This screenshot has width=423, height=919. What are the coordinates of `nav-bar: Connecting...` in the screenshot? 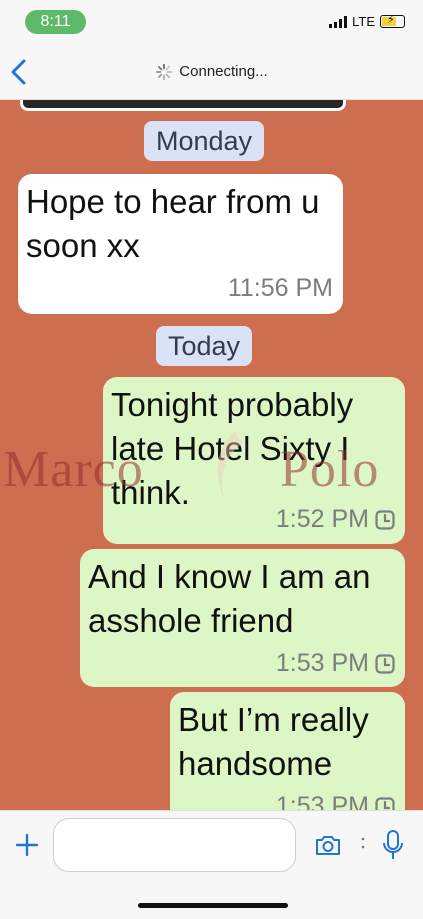 It's located at (211, 72).